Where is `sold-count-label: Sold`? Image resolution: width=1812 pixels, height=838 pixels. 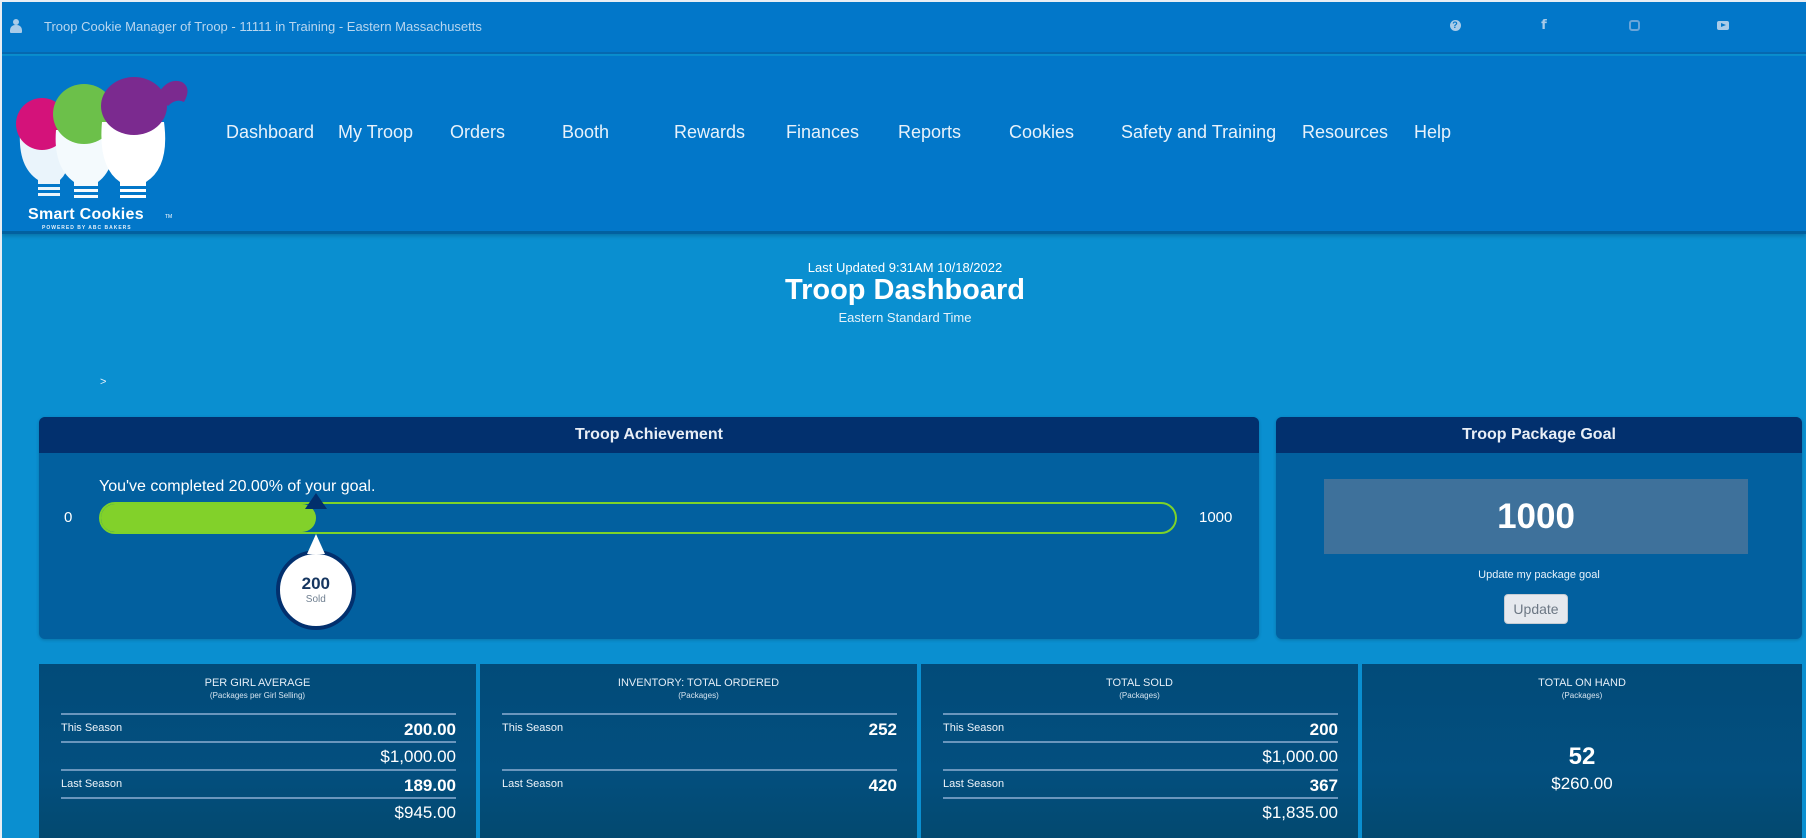 sold-count-label: Sold is located at coordinates (315, 599).